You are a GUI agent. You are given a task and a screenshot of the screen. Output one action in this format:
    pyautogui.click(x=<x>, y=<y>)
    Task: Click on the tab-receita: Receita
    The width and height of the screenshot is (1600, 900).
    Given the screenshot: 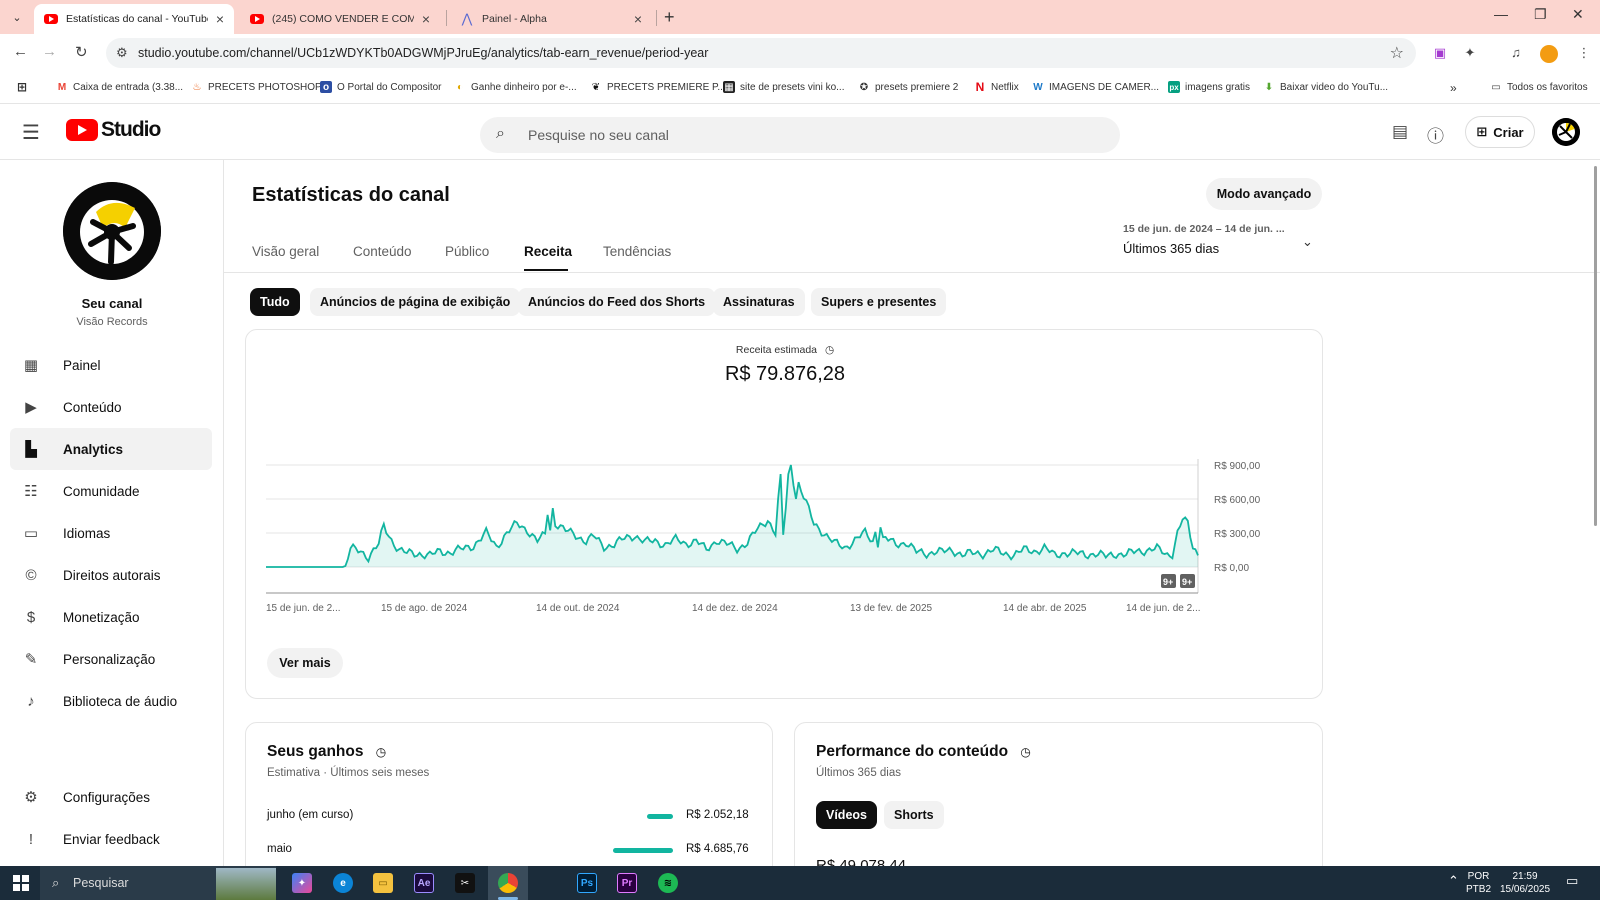 What is the action you would take?
    pyautogui.click(x=548, y=251)
    